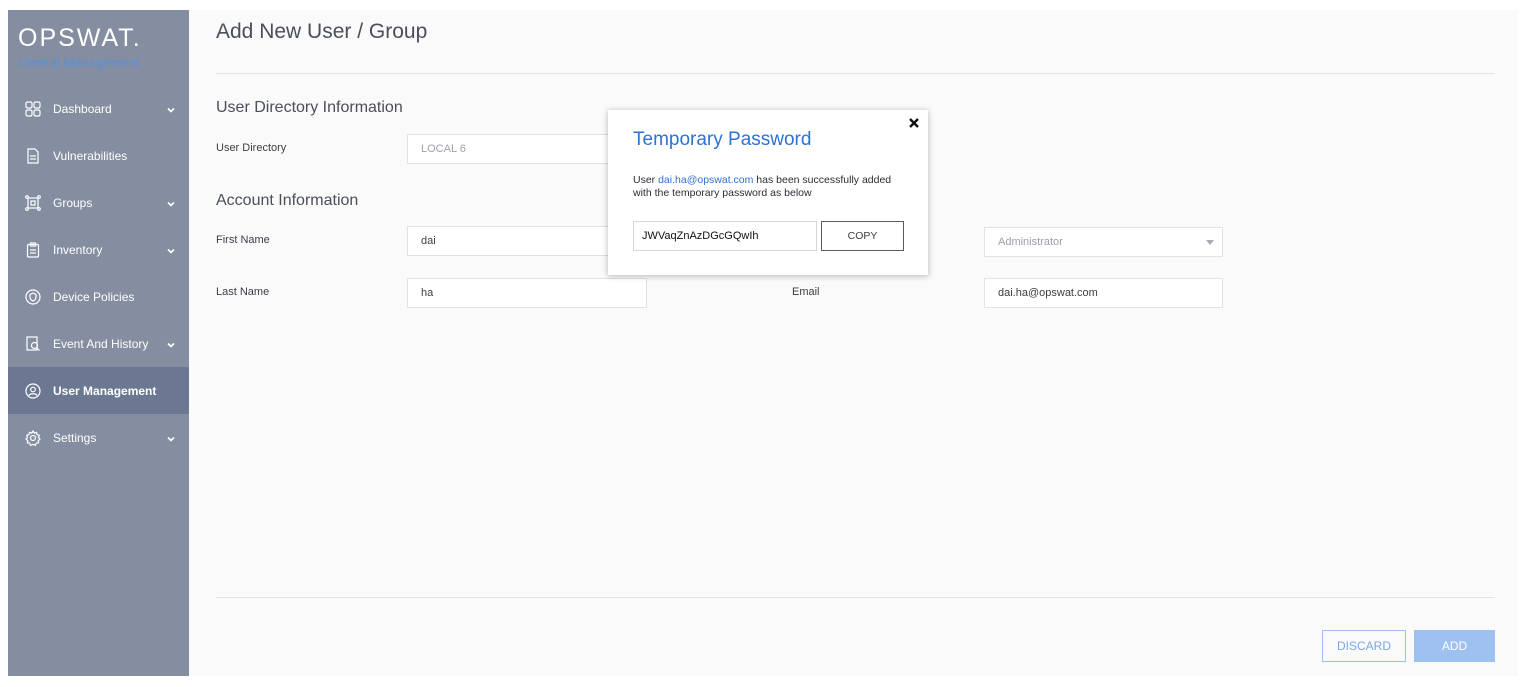 The width and height of the screenshot is (1526, 687). Describe the element at coordinates (862, 236) in the screenshot. I see `copy-button: COPY` at that location.